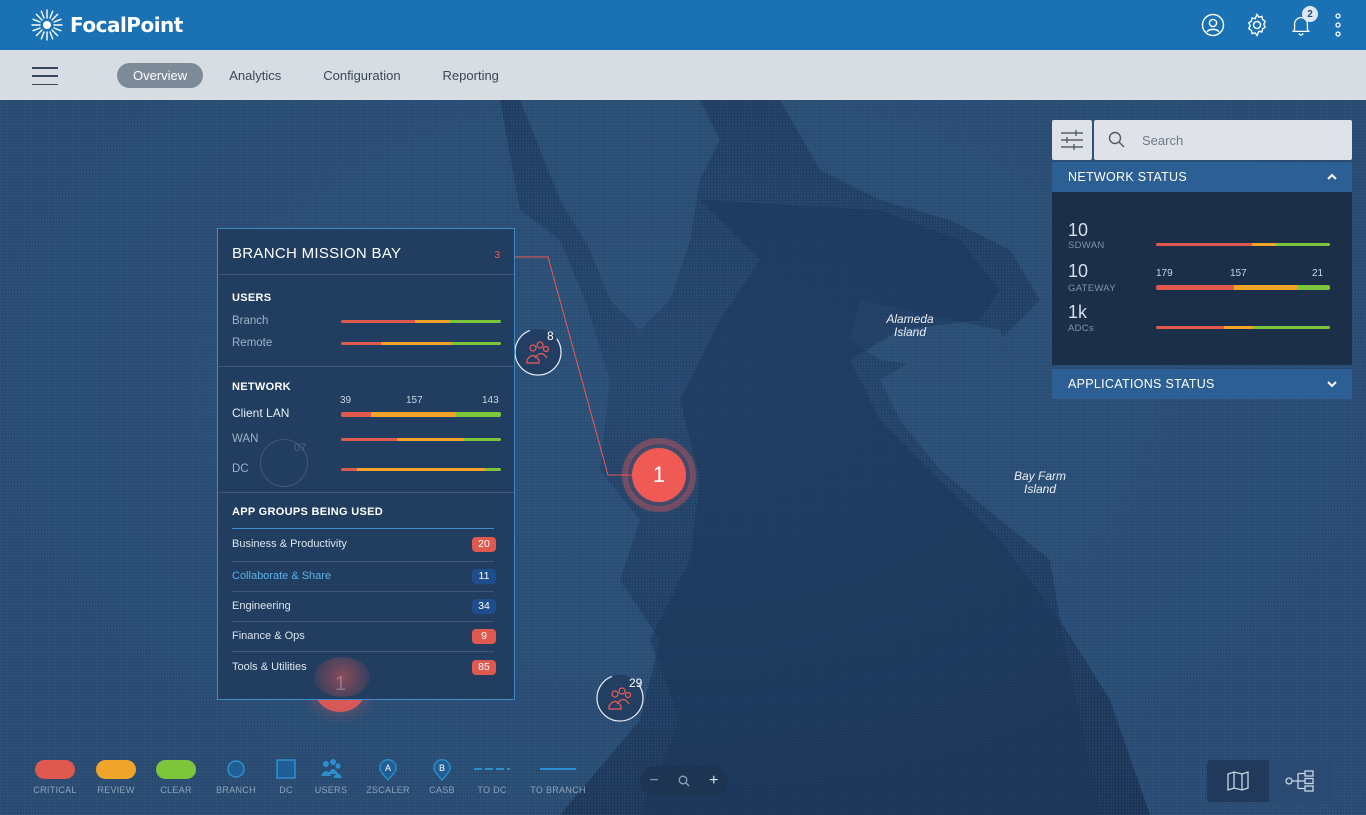  Describe the element at coordinates (910, 325) in the screenshot. I see `map-label-alameda: Alameda Island` at that location.